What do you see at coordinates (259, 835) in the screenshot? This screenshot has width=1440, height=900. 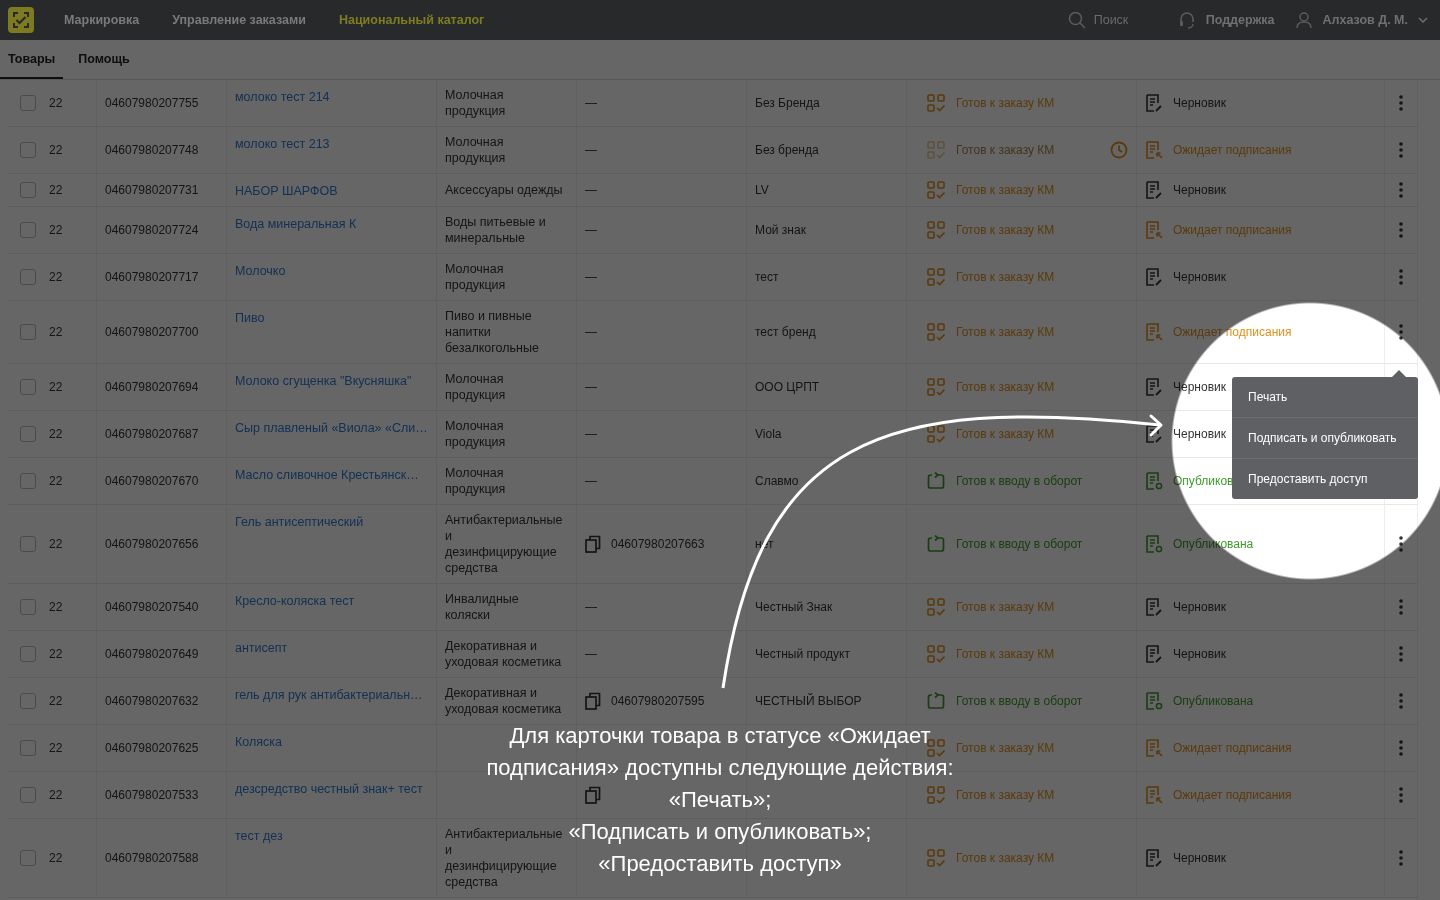 I see `product-link: тест дез` at bounding box center [259, 835].